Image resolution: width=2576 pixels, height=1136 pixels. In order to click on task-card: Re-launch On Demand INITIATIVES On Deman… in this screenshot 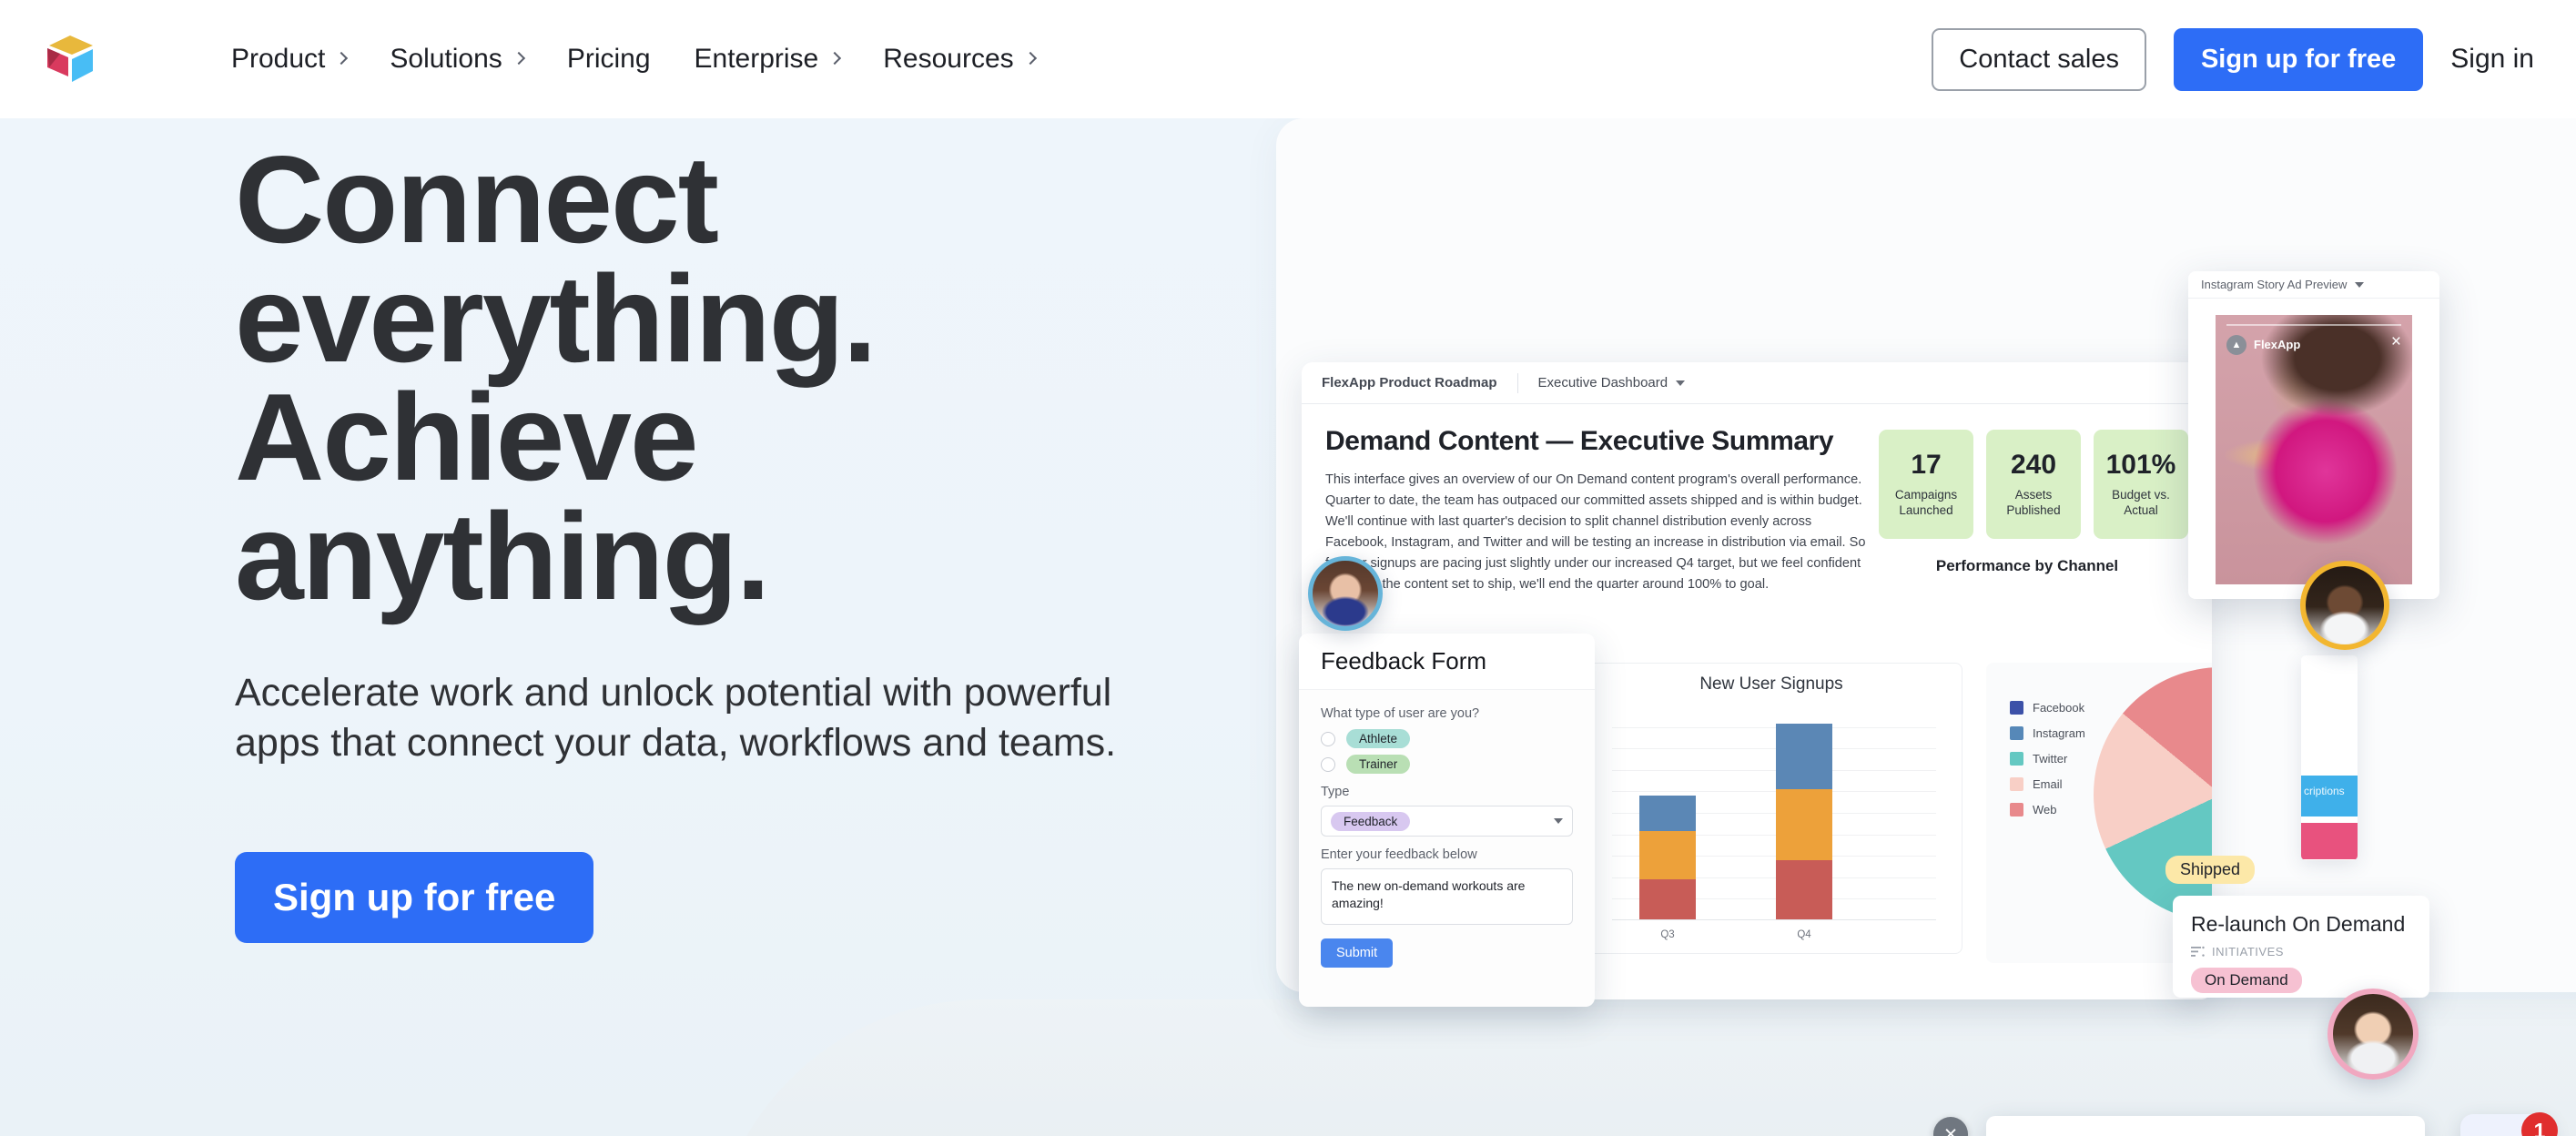, I will do `click(2301, 947)`.